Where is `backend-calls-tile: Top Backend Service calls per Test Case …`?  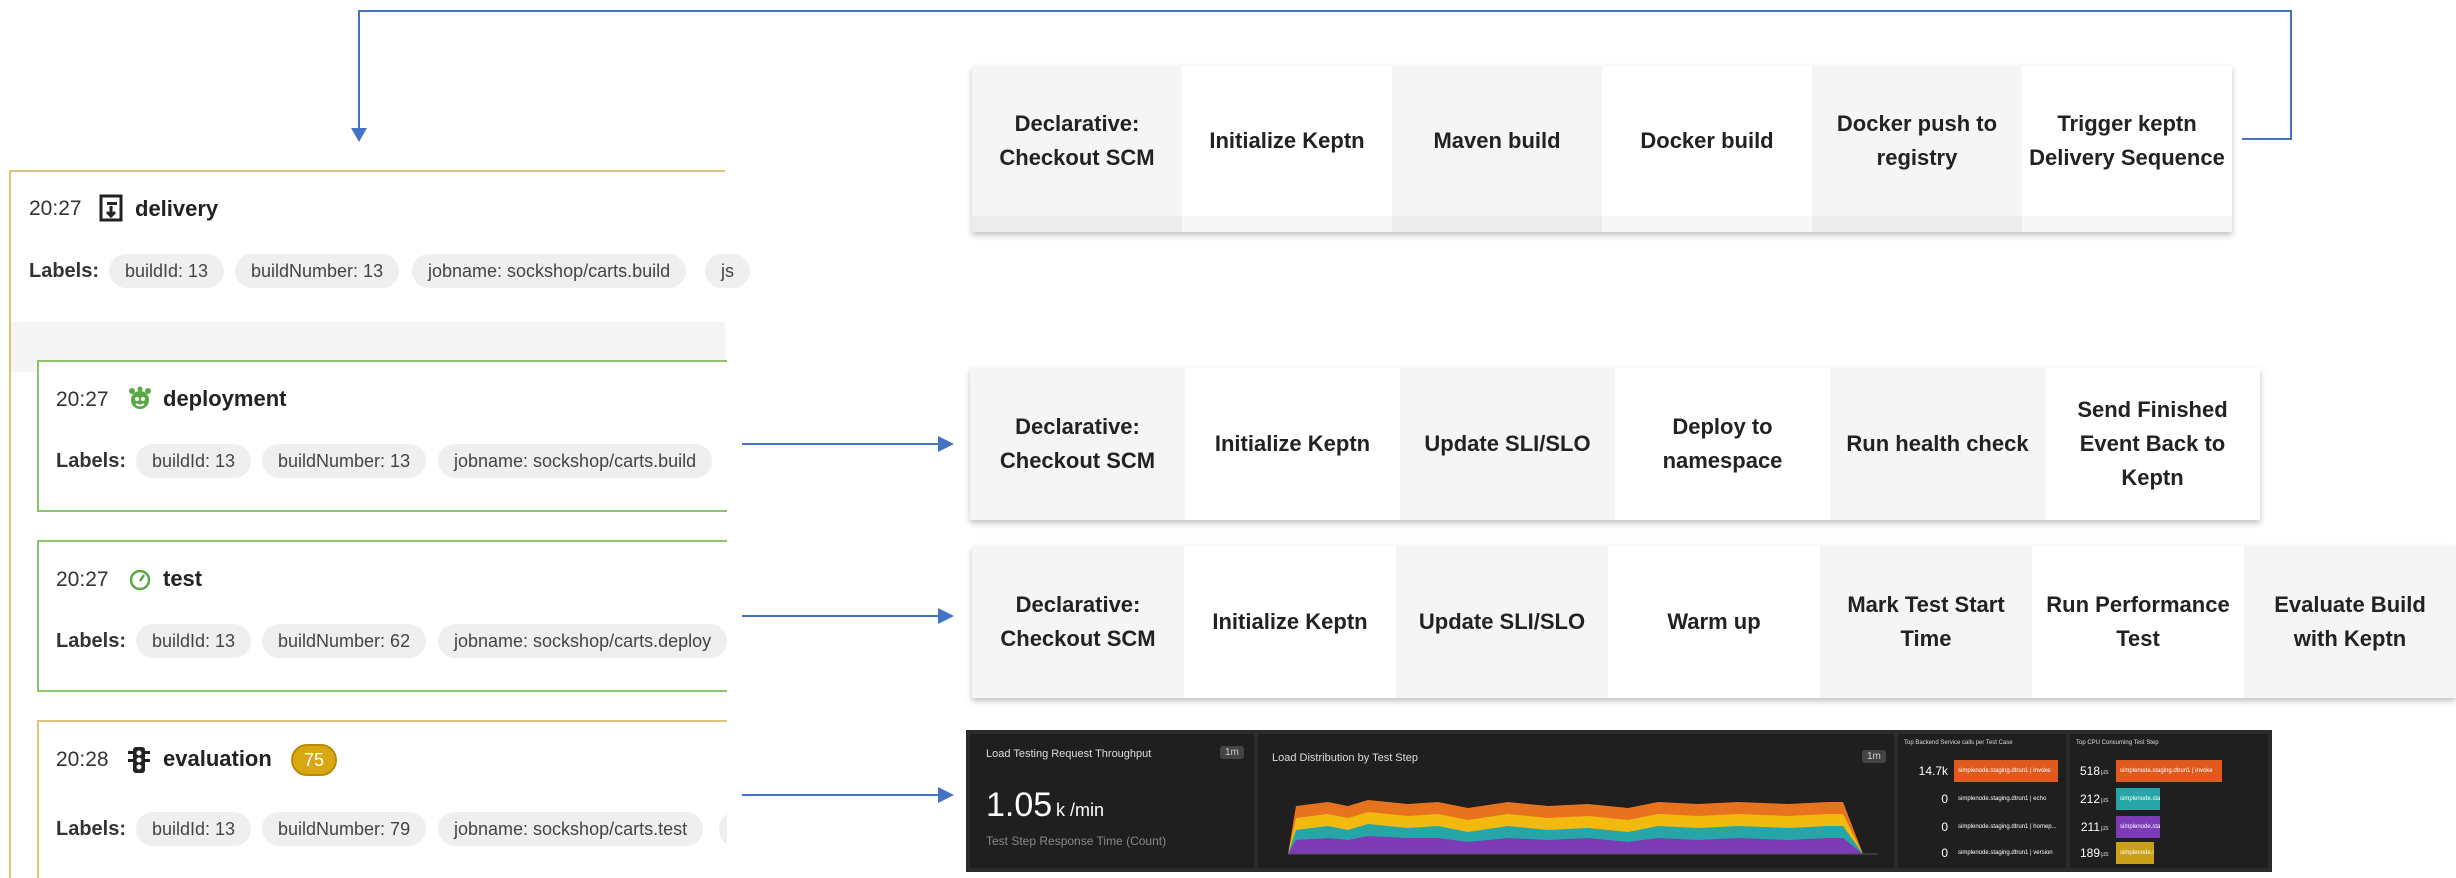
backend-calls-tile: Top Backend Service calls per Test Case … is located at coordinates (1982, 801).